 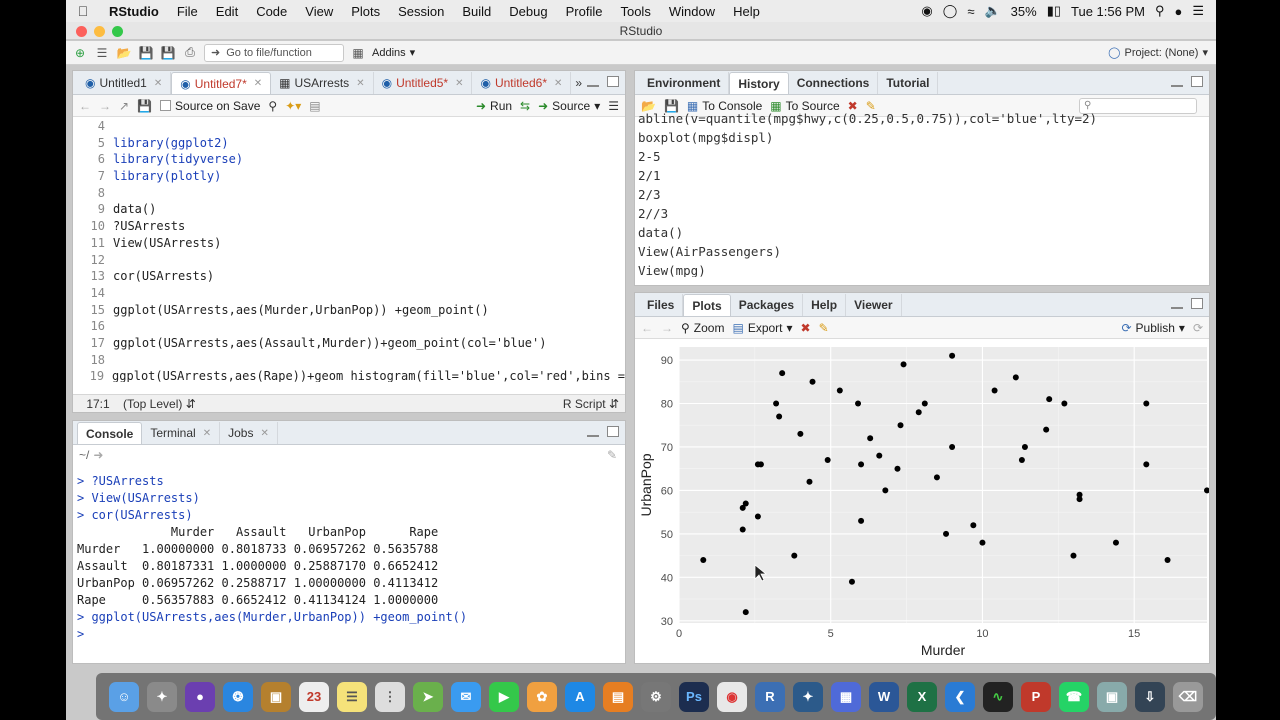 What do you see at coordinates (684, 83) in the screenshot?
I see `tab-environment: Environment` at bounding box center [684, 83].